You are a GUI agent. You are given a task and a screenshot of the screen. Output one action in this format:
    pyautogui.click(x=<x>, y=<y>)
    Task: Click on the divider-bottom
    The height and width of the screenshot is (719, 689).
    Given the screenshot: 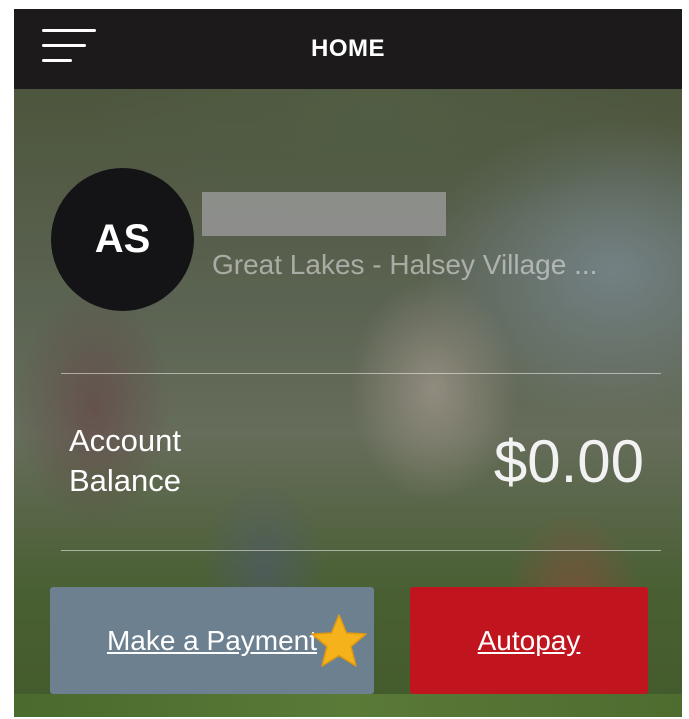 What is the action you would take?
    pyautogui.click(x=361, y=550)
    